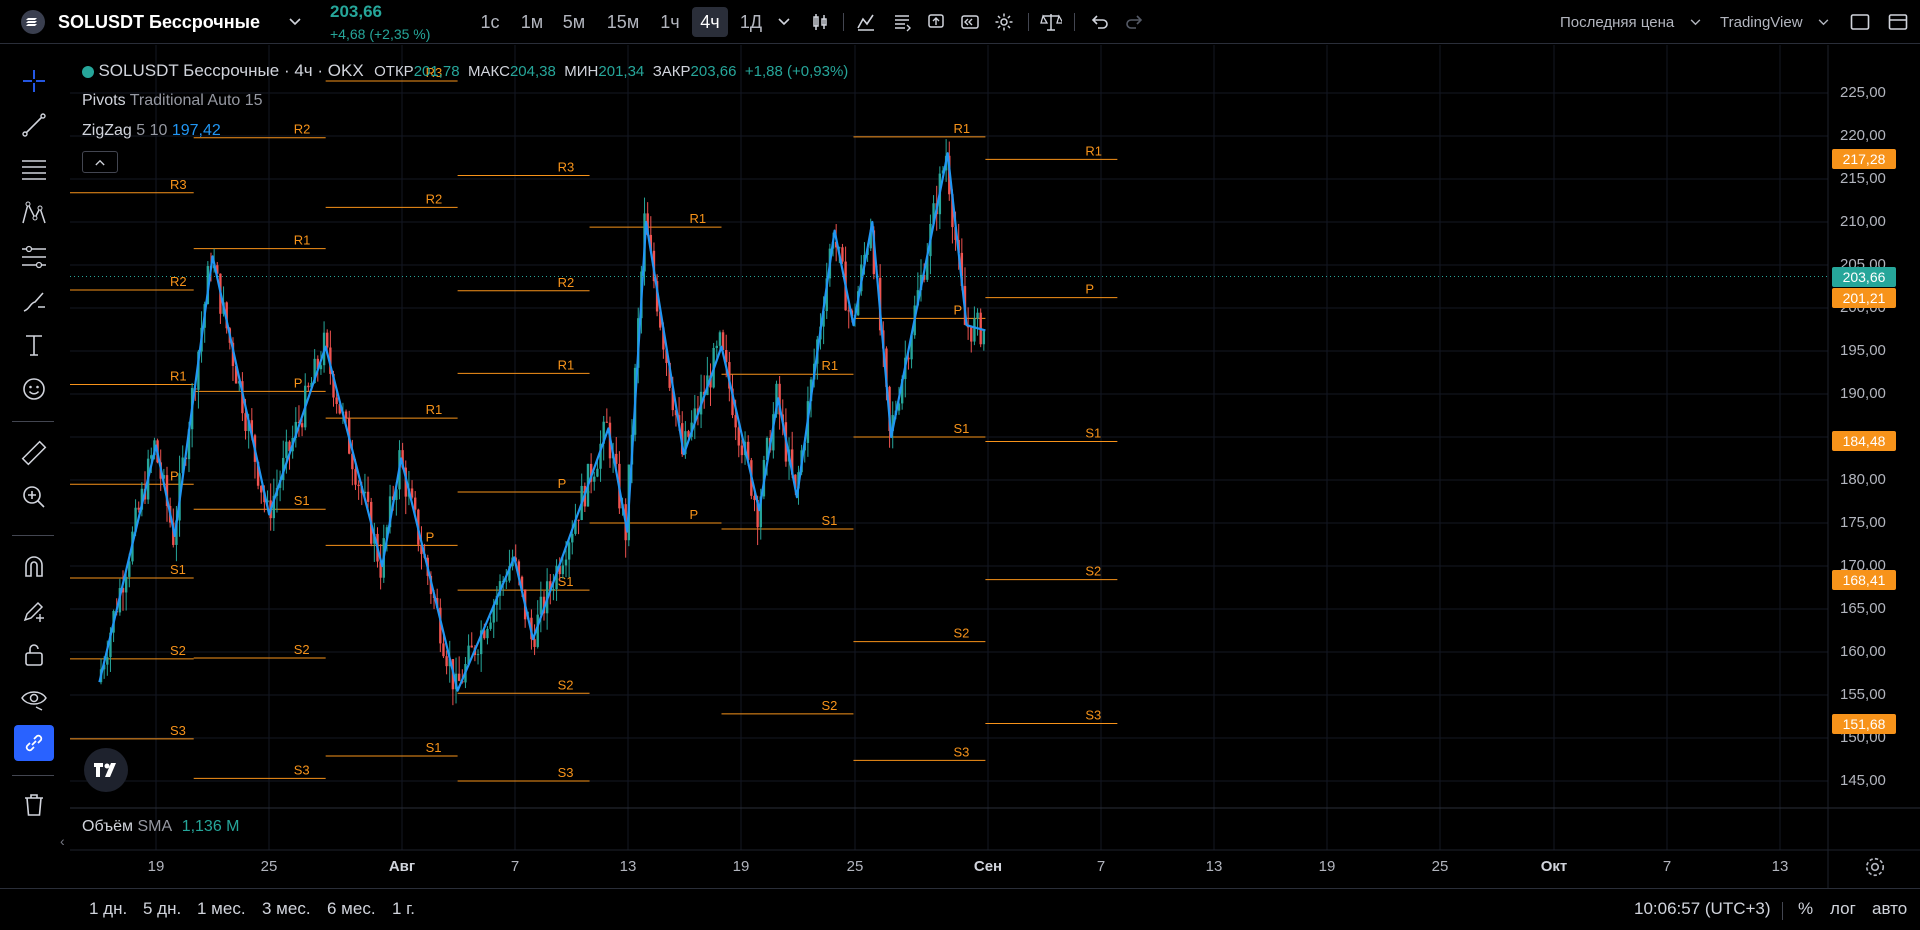 This screenshot has width=1920, height=930. What do you see at coordinates (351, 909) in the screenshot?
I see `range-6m: 6 мес.` at bounding box center [351, 909].